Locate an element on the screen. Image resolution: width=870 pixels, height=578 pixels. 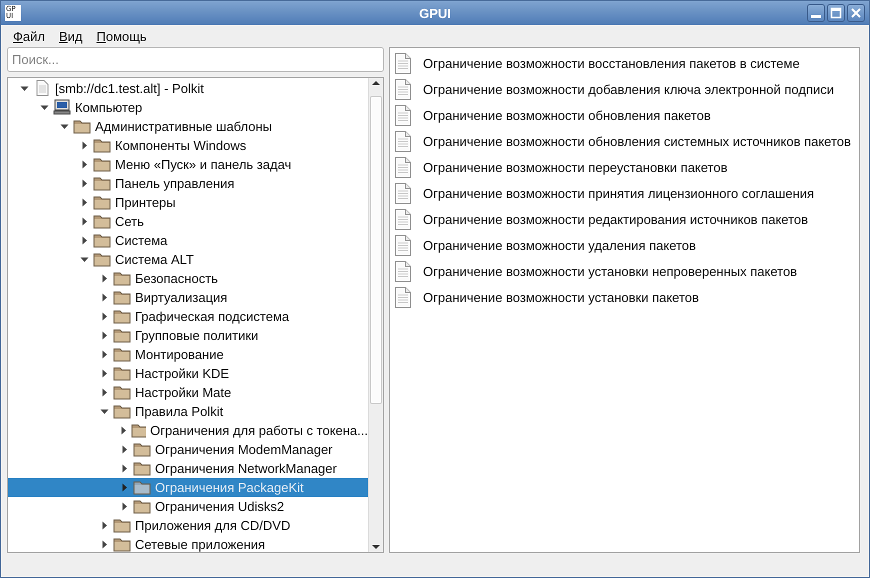
menu-item: Файл is located at coordinates (29, 36).